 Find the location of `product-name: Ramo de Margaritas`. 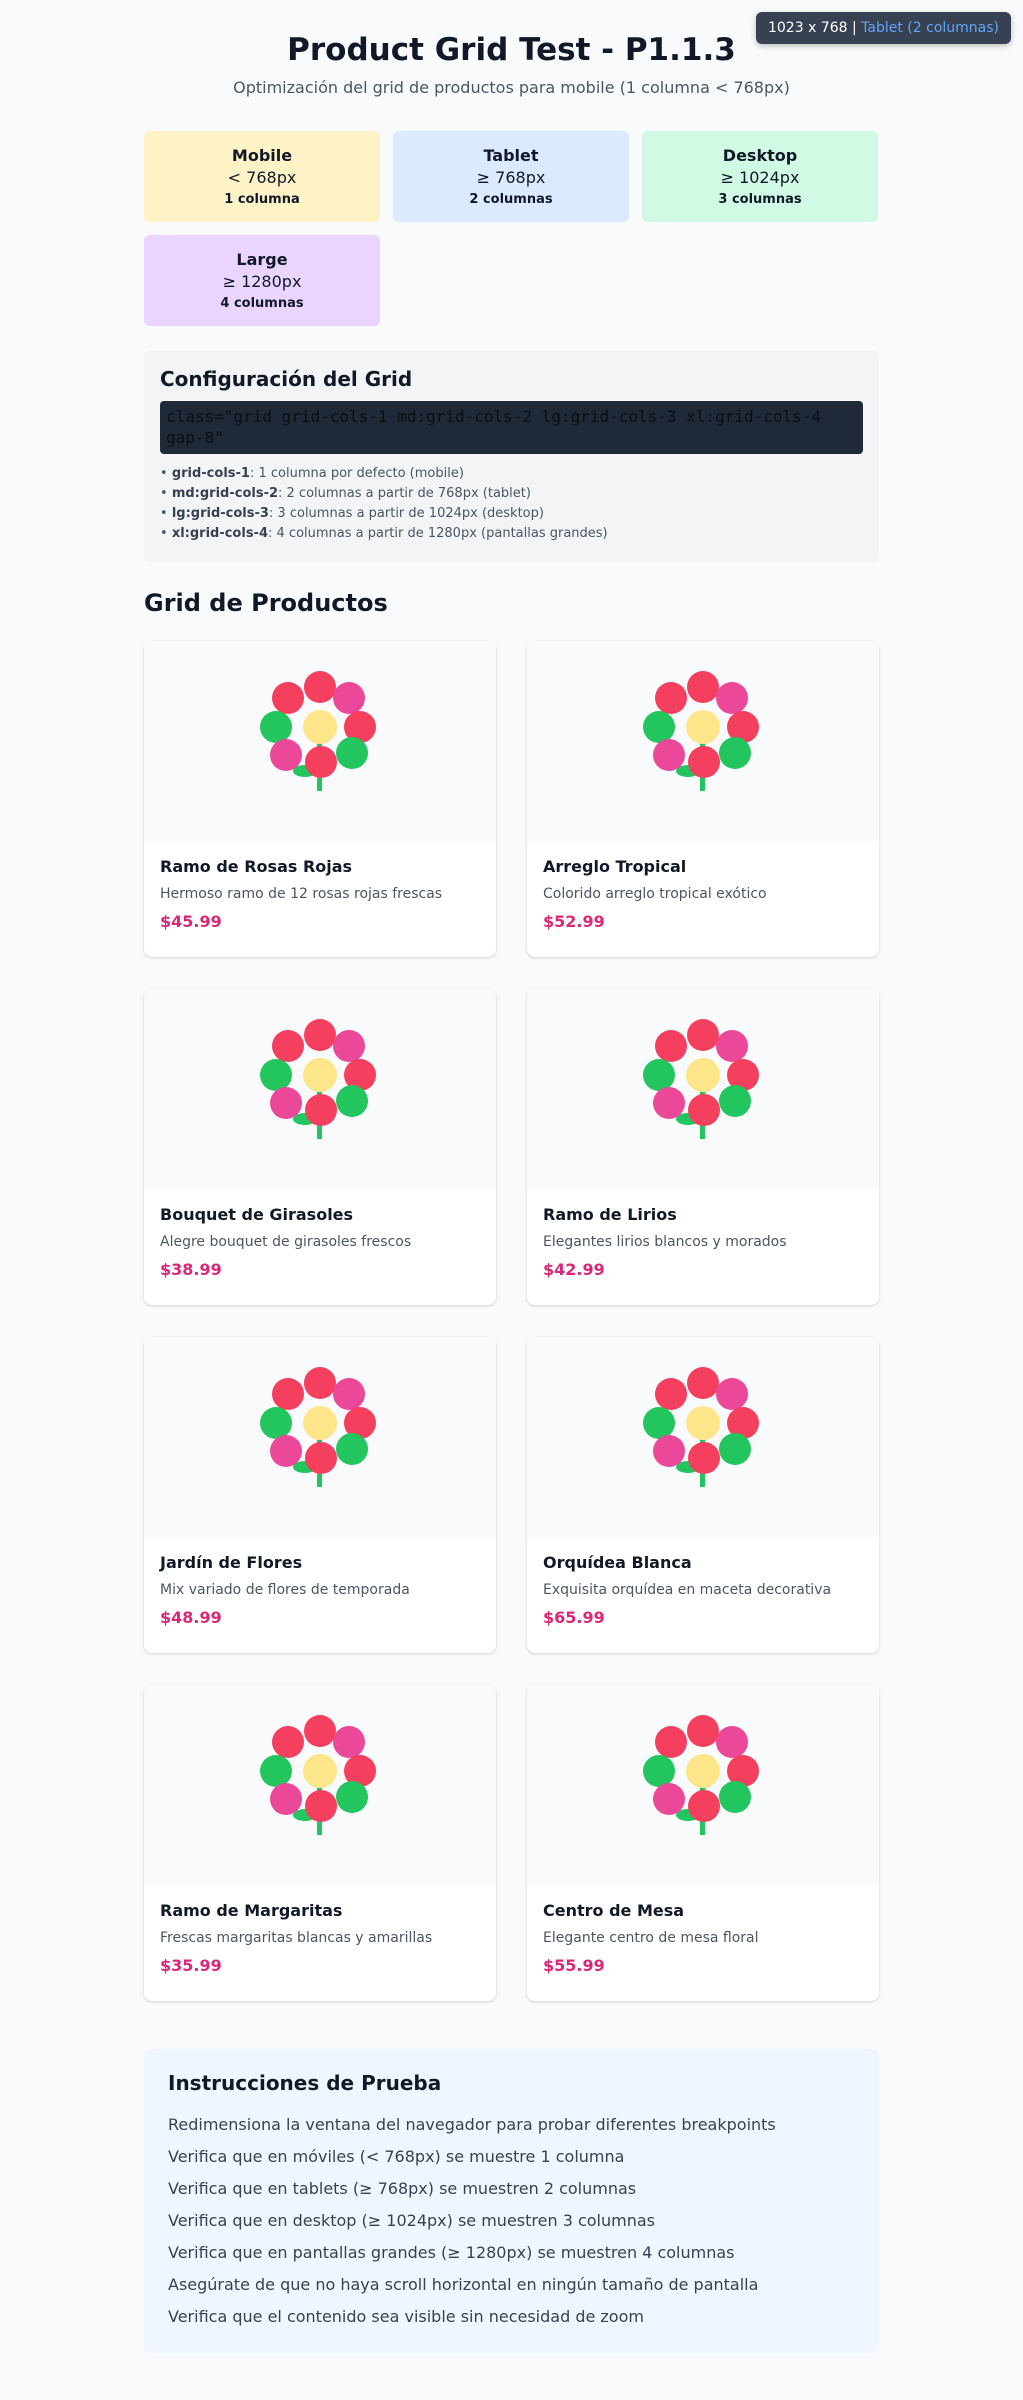

product-name: Ramo de Margaritas is located at coordinates (251, 1910).